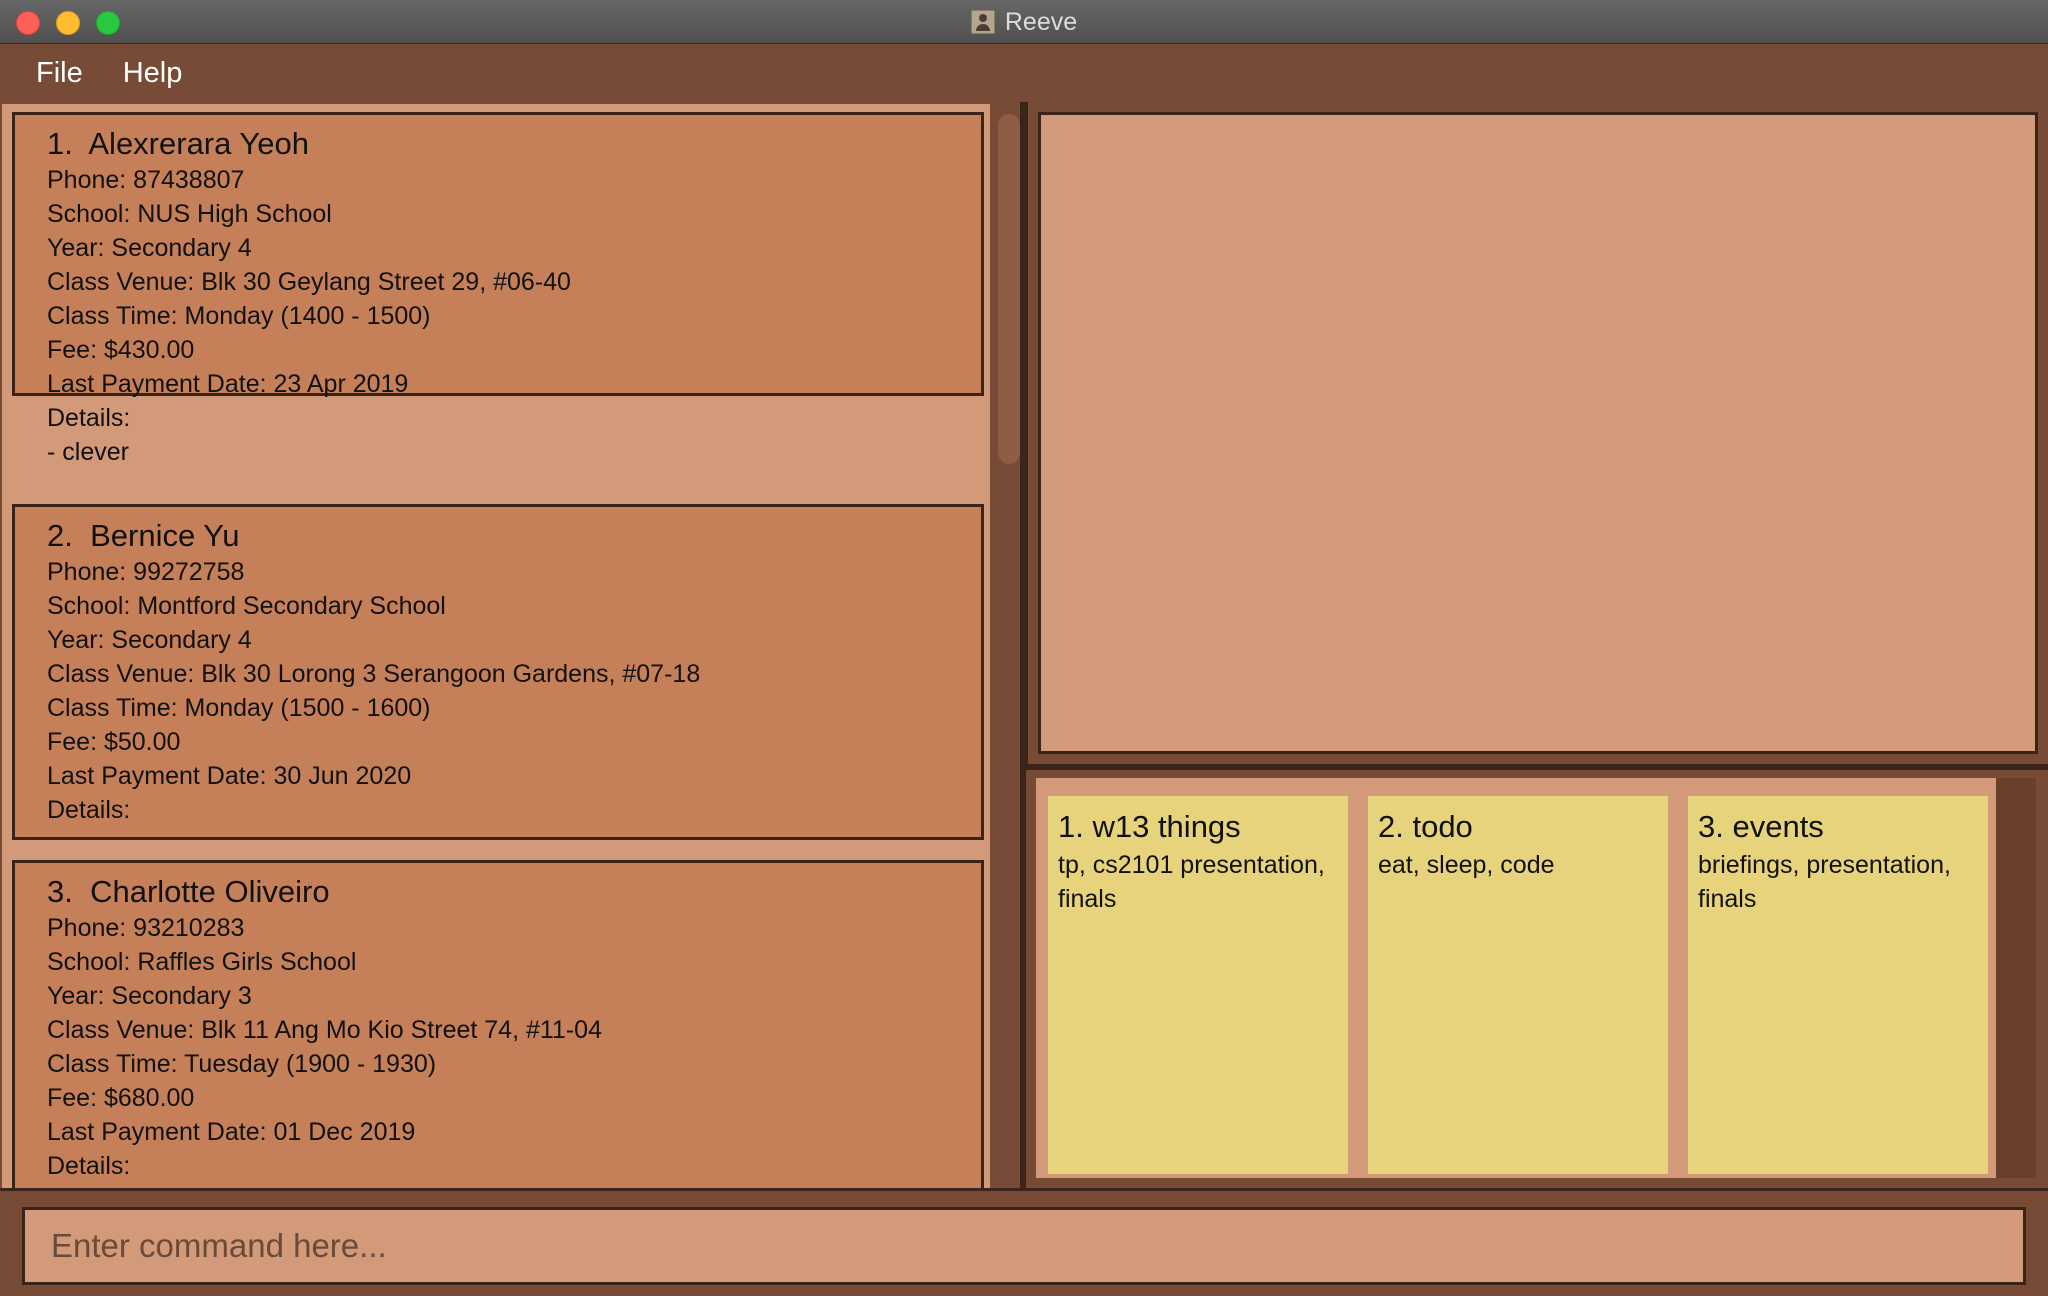 The height and width of the screenshot is (1296, 2048). I want to click on student-detail-item: - clever, so click(88, 452).